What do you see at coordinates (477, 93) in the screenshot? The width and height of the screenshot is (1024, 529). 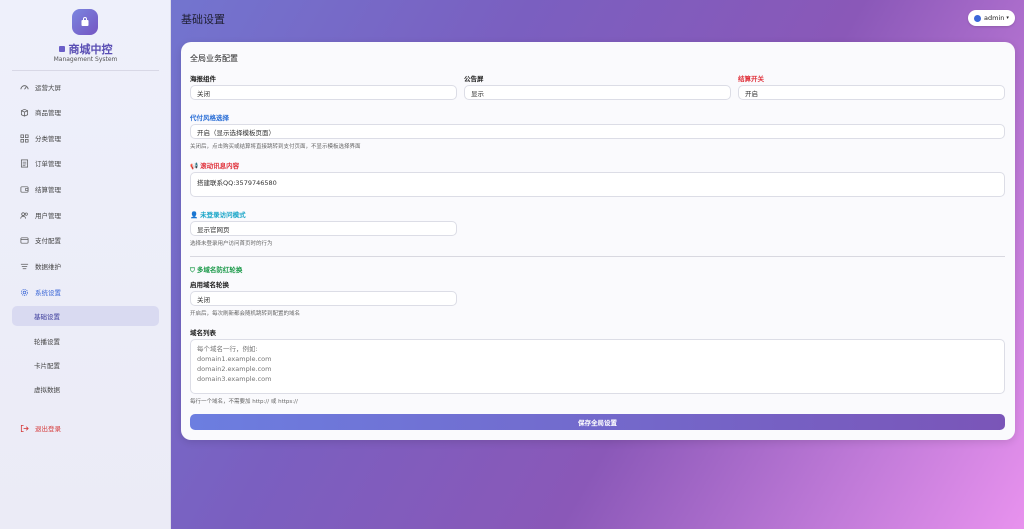 I see `notice-value: 显示` at bounding box center [477, 93].